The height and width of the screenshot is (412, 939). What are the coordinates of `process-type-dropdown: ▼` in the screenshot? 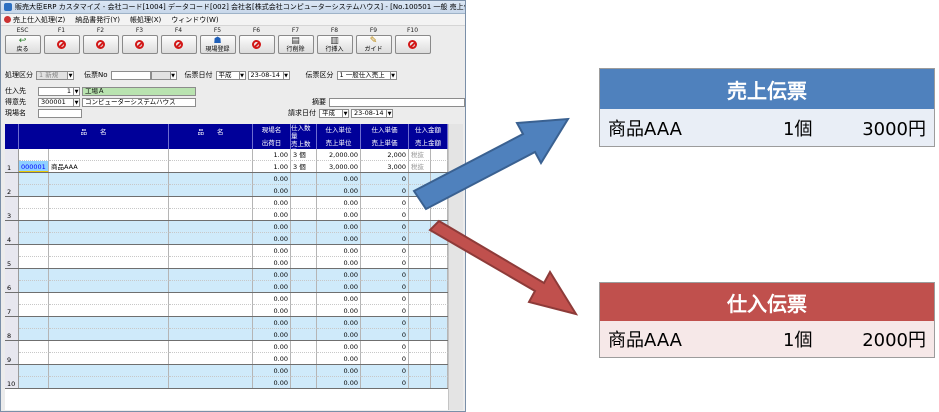 It's located at (71, 75).